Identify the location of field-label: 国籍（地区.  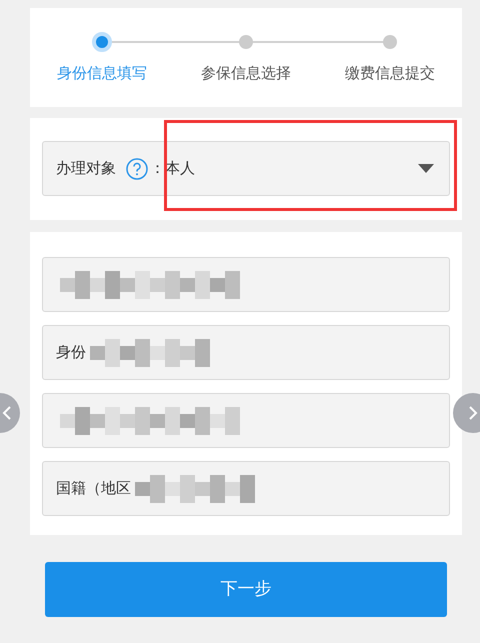
(93, 489).